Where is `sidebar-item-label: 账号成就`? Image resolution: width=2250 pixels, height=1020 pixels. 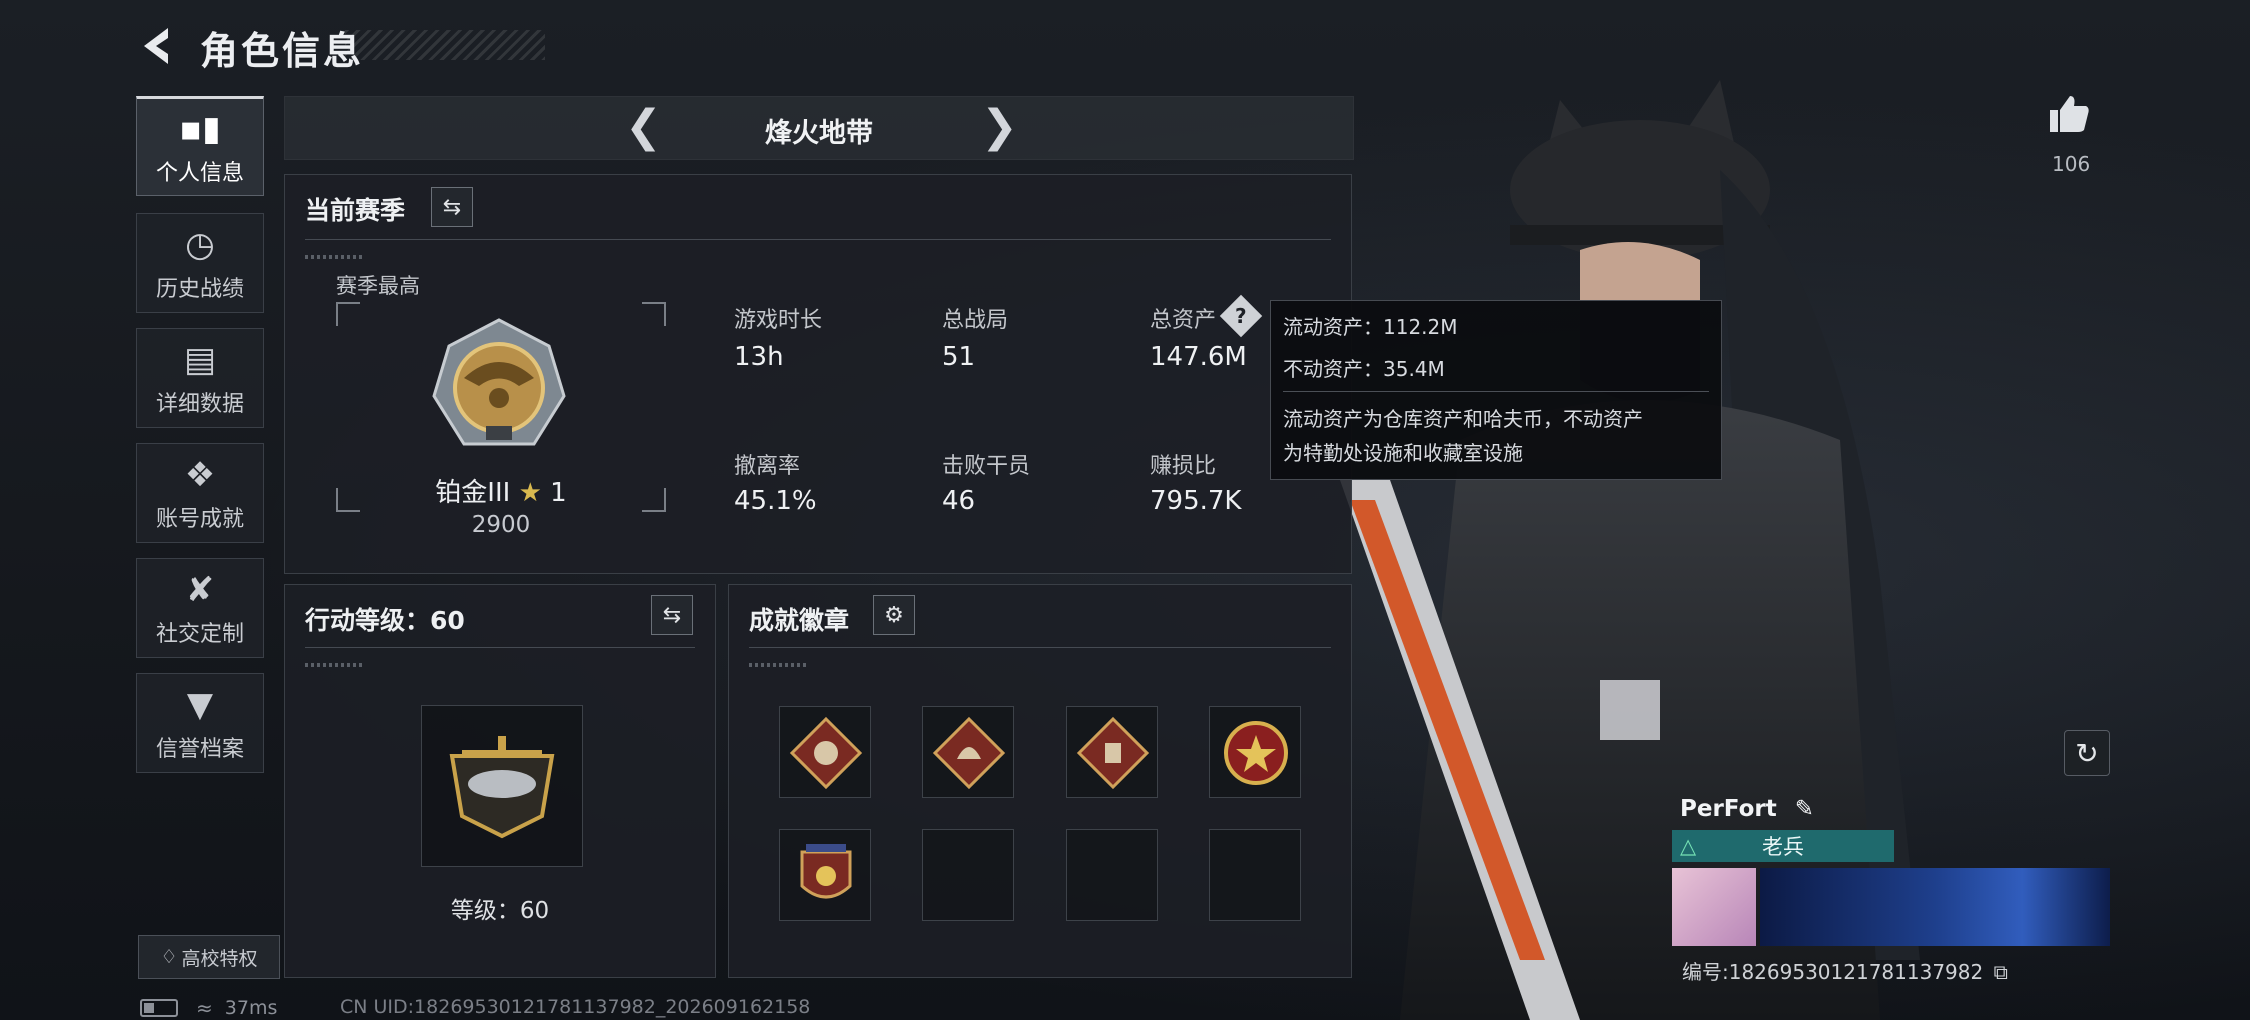 sidebar-item-label: 账号成就 is located at coordinates (199, 519).